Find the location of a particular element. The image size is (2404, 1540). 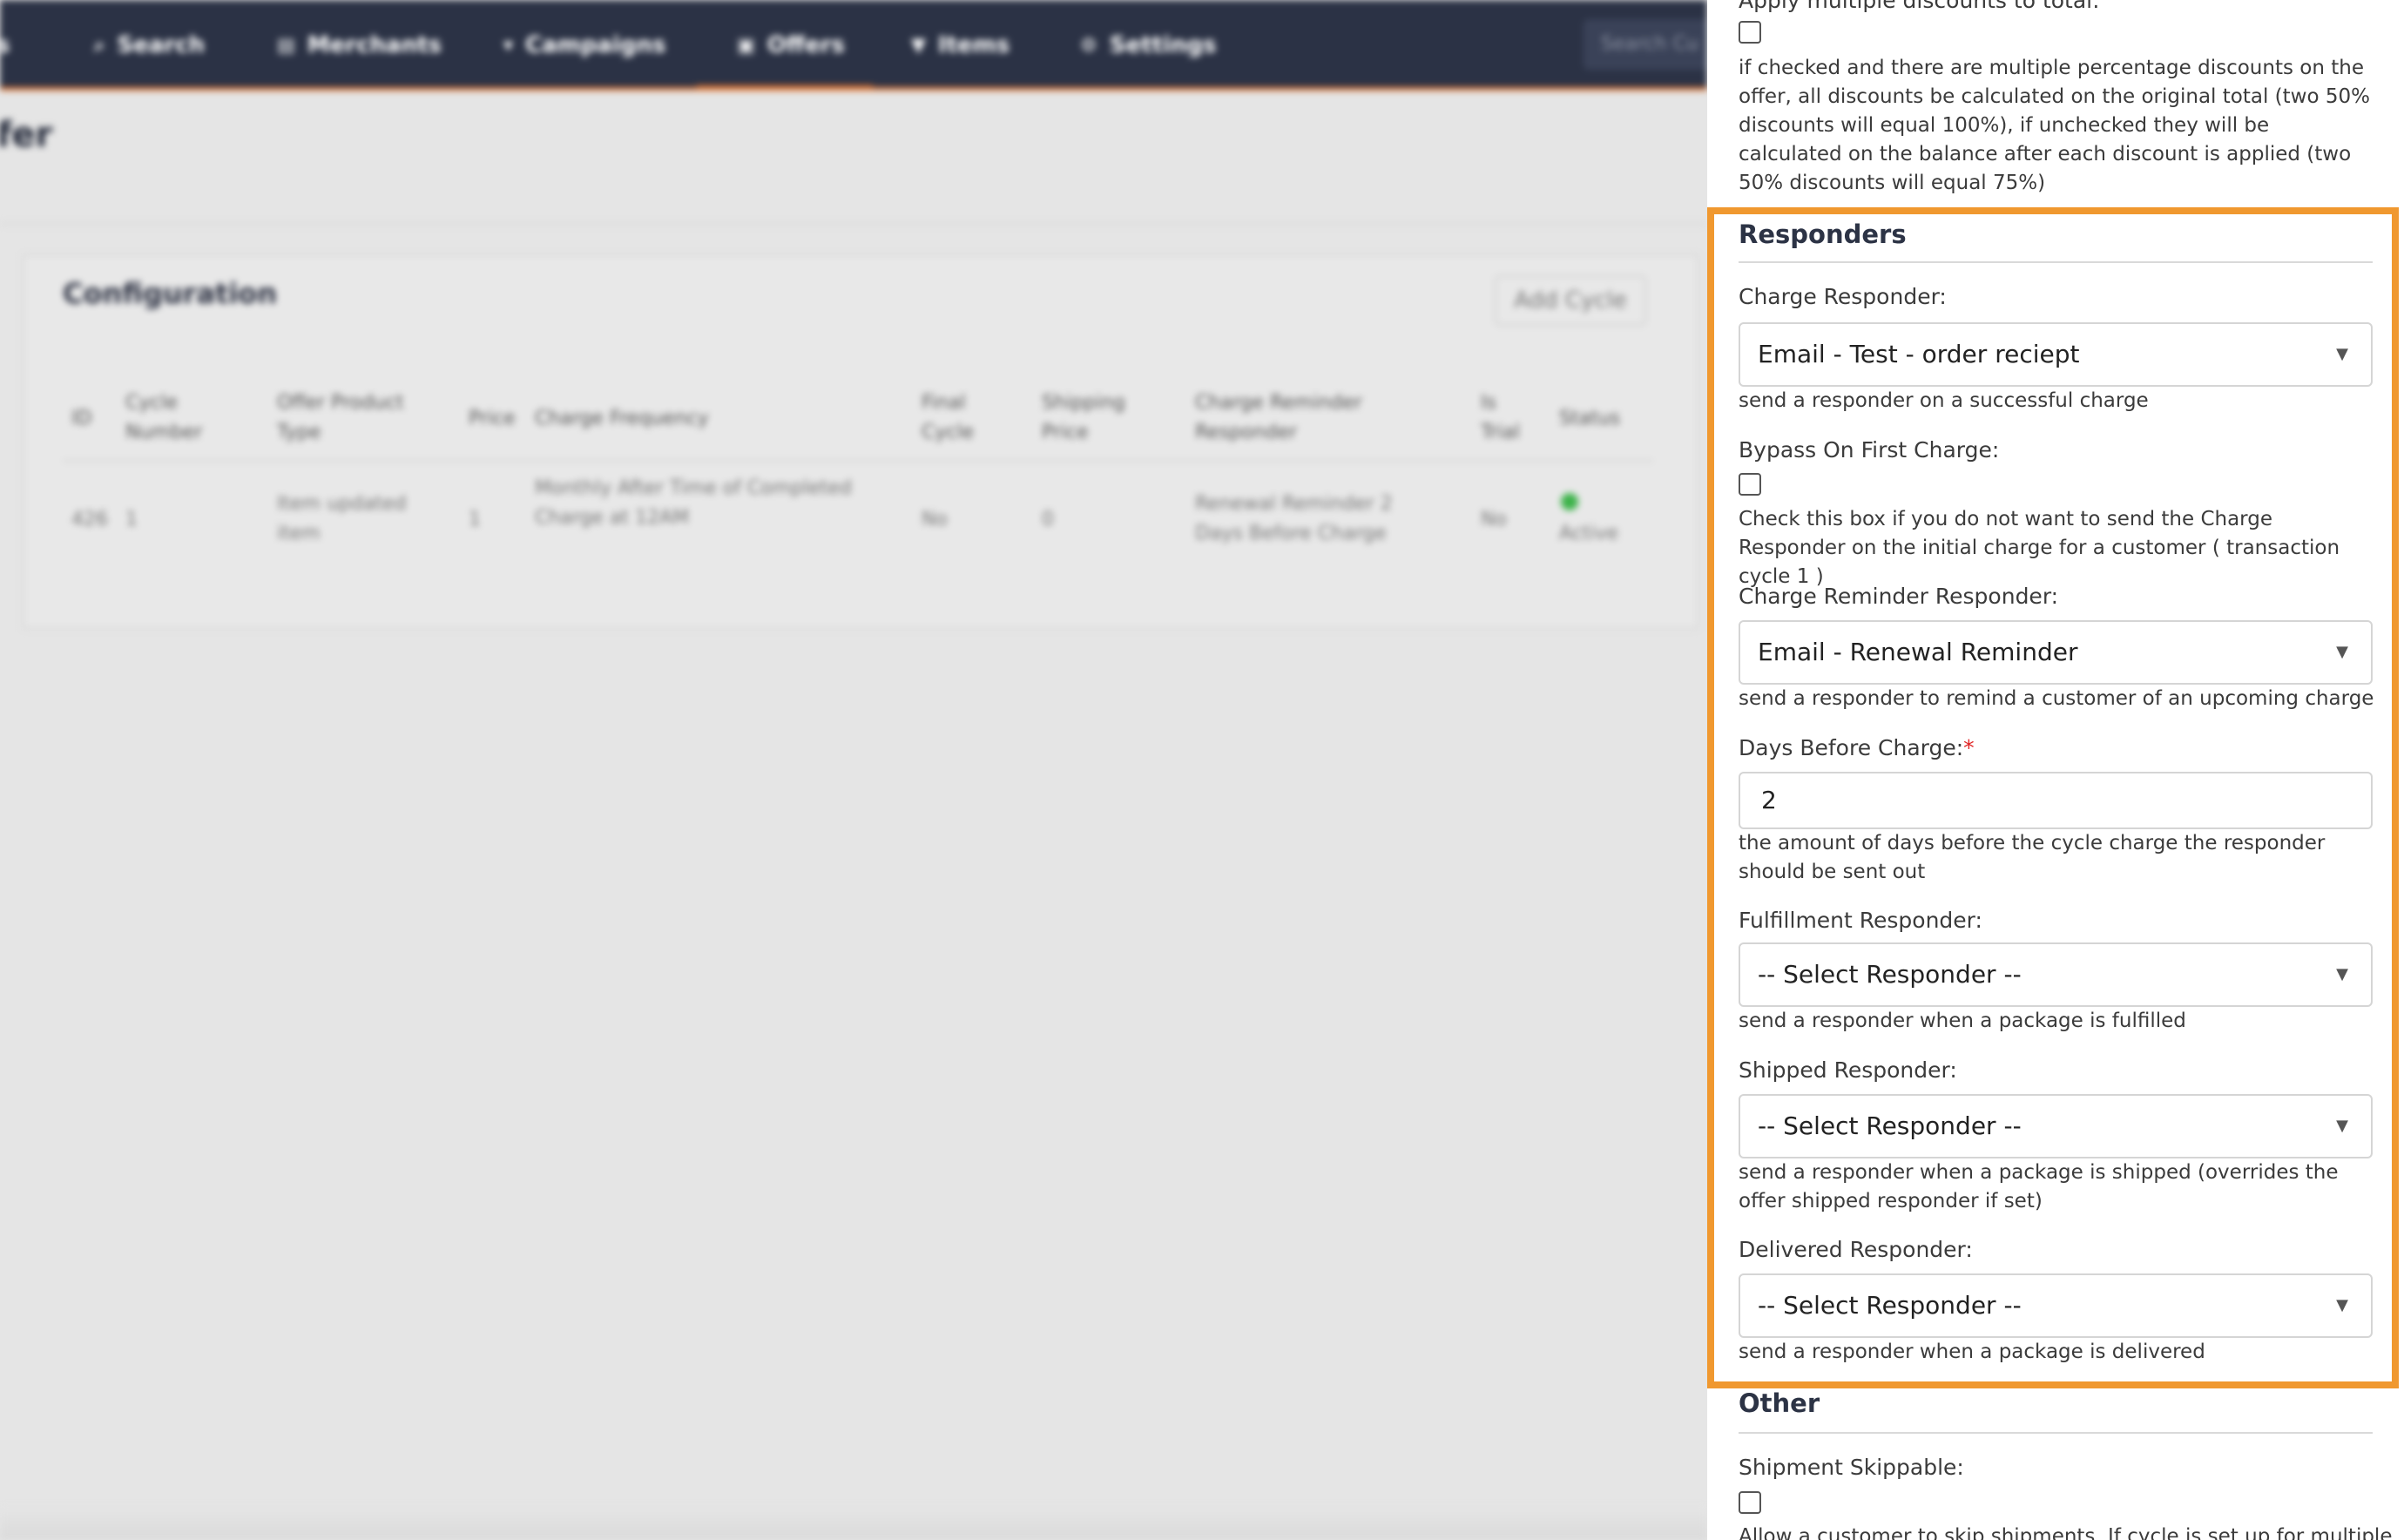

nav-item-items: ▼ Items is located at coordinates (960, 45).